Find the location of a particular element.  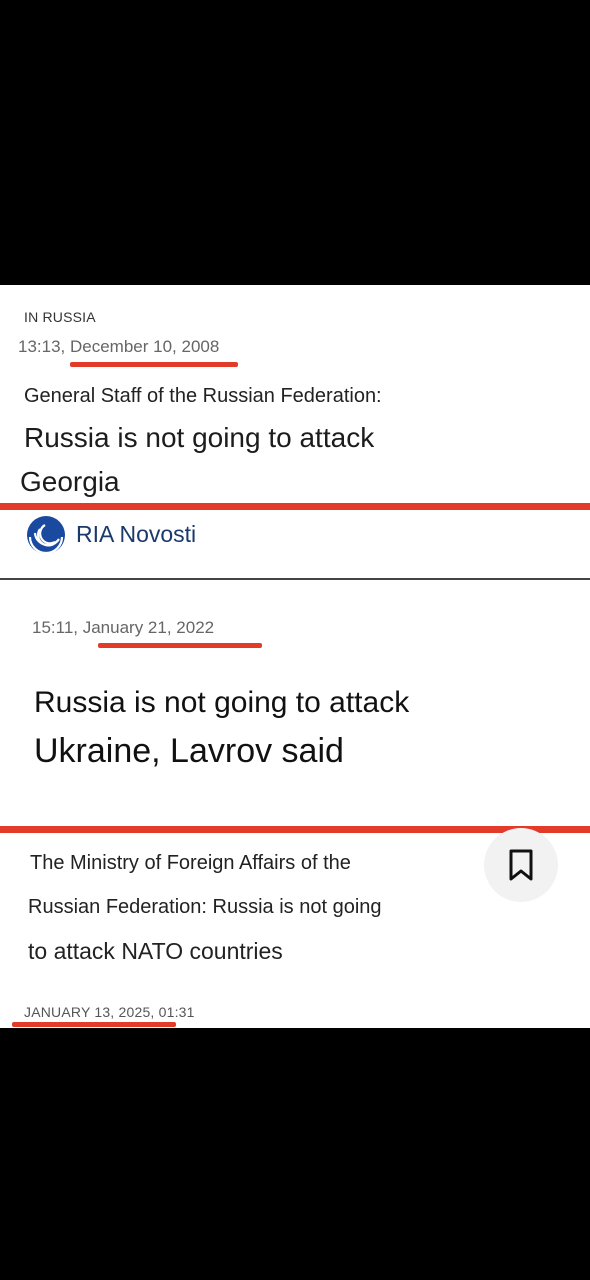

timestamp-2022: 15:11, January 21, 2022 is located at coordinates (123, 627).